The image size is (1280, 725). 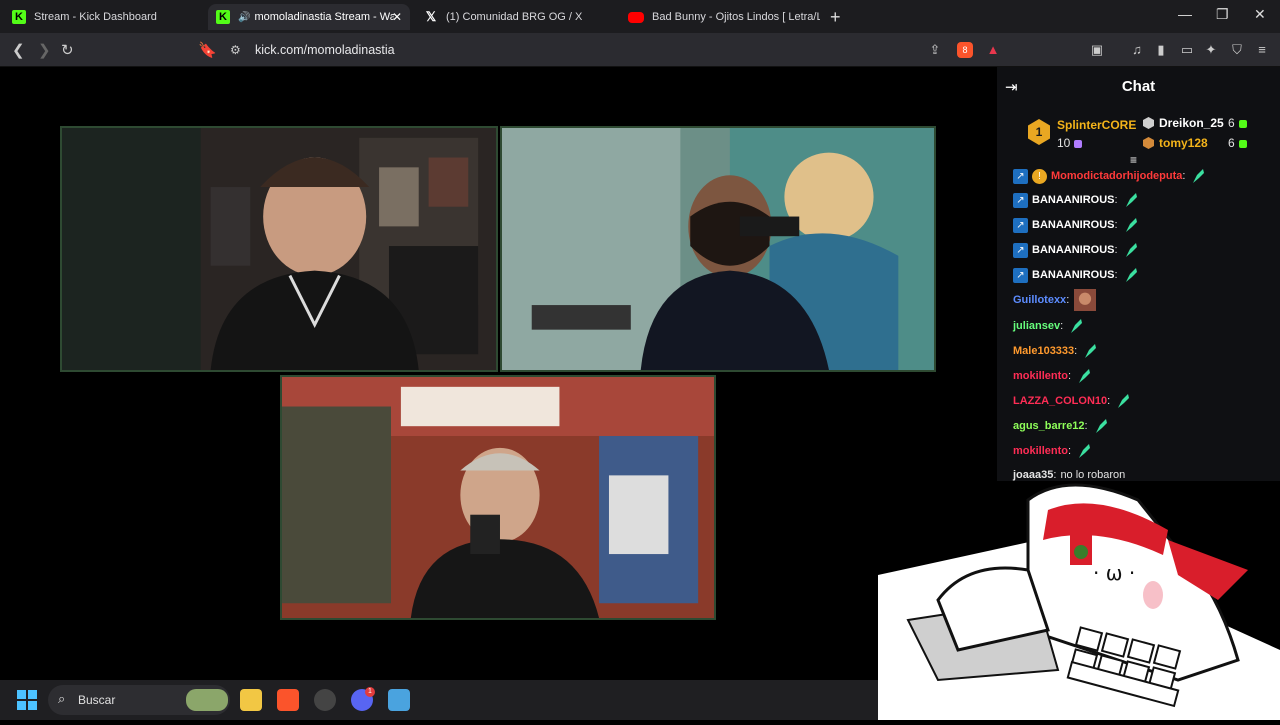 I want to click on tab-youtube-bad-bunny: Bad Bunny - Ojitos Lindos [ Letra/Lyr, so click(x=720, y=17).